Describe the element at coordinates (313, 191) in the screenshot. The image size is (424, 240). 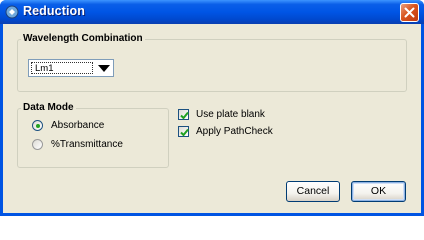
I see `cancel-button: Cancel` at that location.